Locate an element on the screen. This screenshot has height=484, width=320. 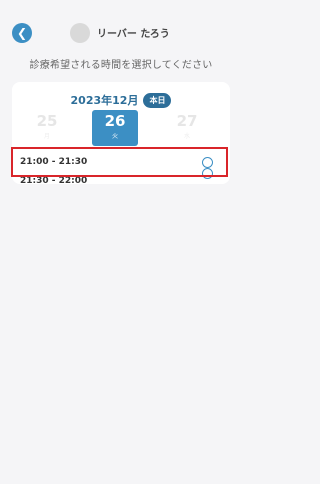
day-weekday: 水 is located at coordinates (186, 136).